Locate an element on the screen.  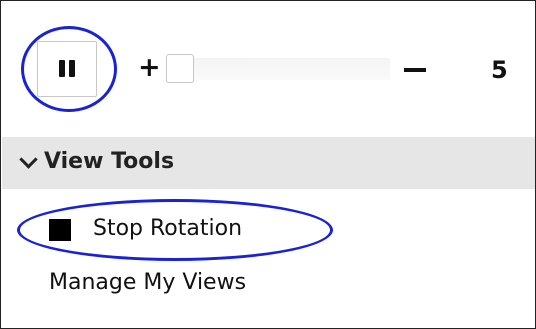
chevron-down-icon is located at coordinates (28, 159).